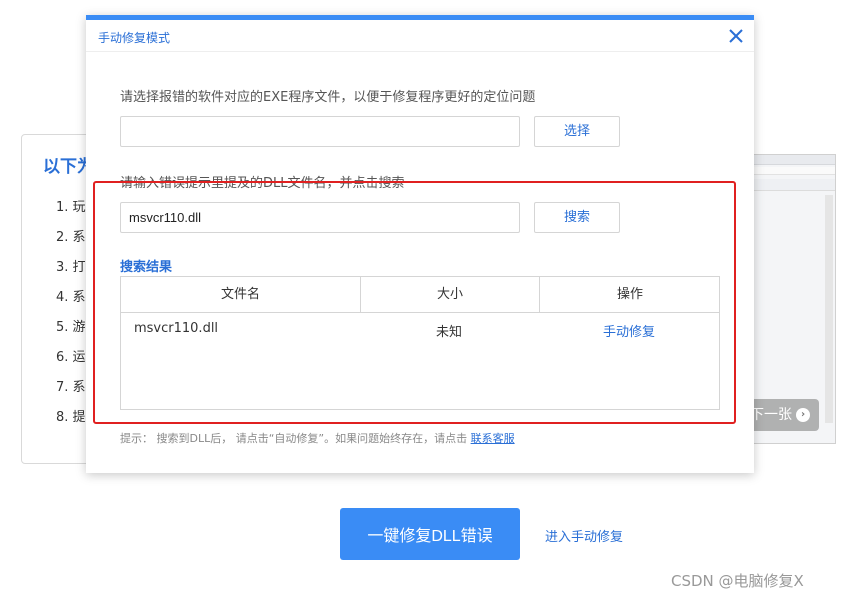  What do you see at coordinates (629, 330) in the screenshot?
I see `manual-repair-action-link: 手动修复` at bounding box center [629, 330].